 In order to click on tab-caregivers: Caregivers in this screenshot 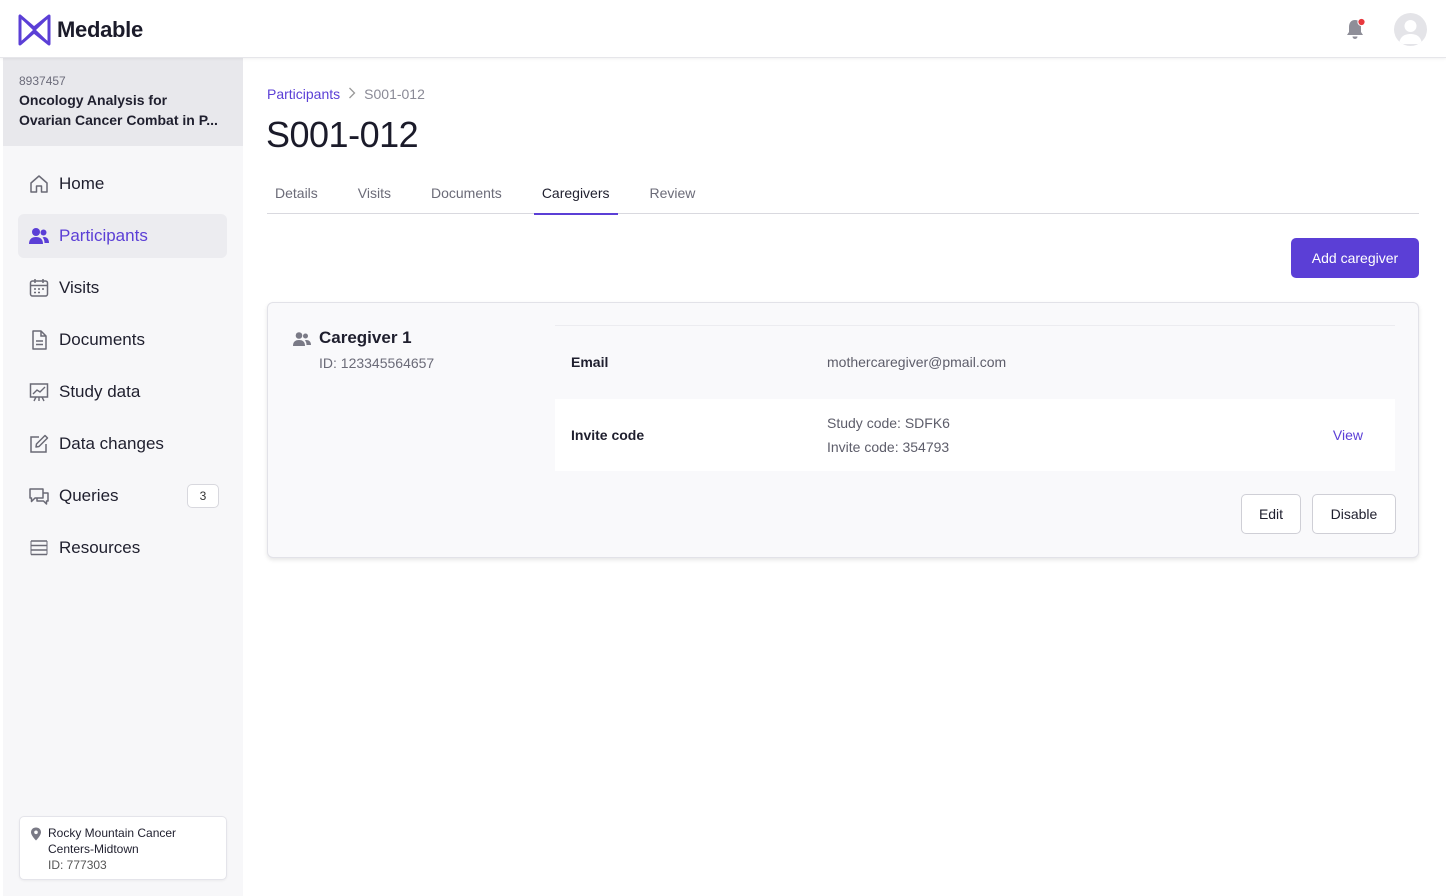, I will do `click(575, 193)`.